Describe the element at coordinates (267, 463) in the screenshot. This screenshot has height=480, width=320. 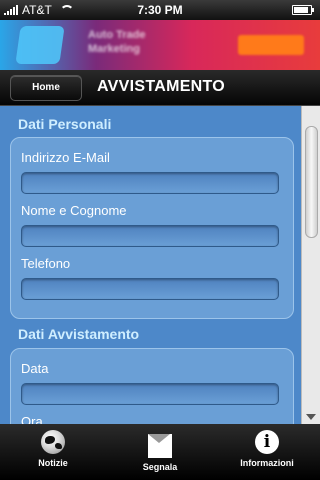
I see `tab-label: Informazioni` at that location.